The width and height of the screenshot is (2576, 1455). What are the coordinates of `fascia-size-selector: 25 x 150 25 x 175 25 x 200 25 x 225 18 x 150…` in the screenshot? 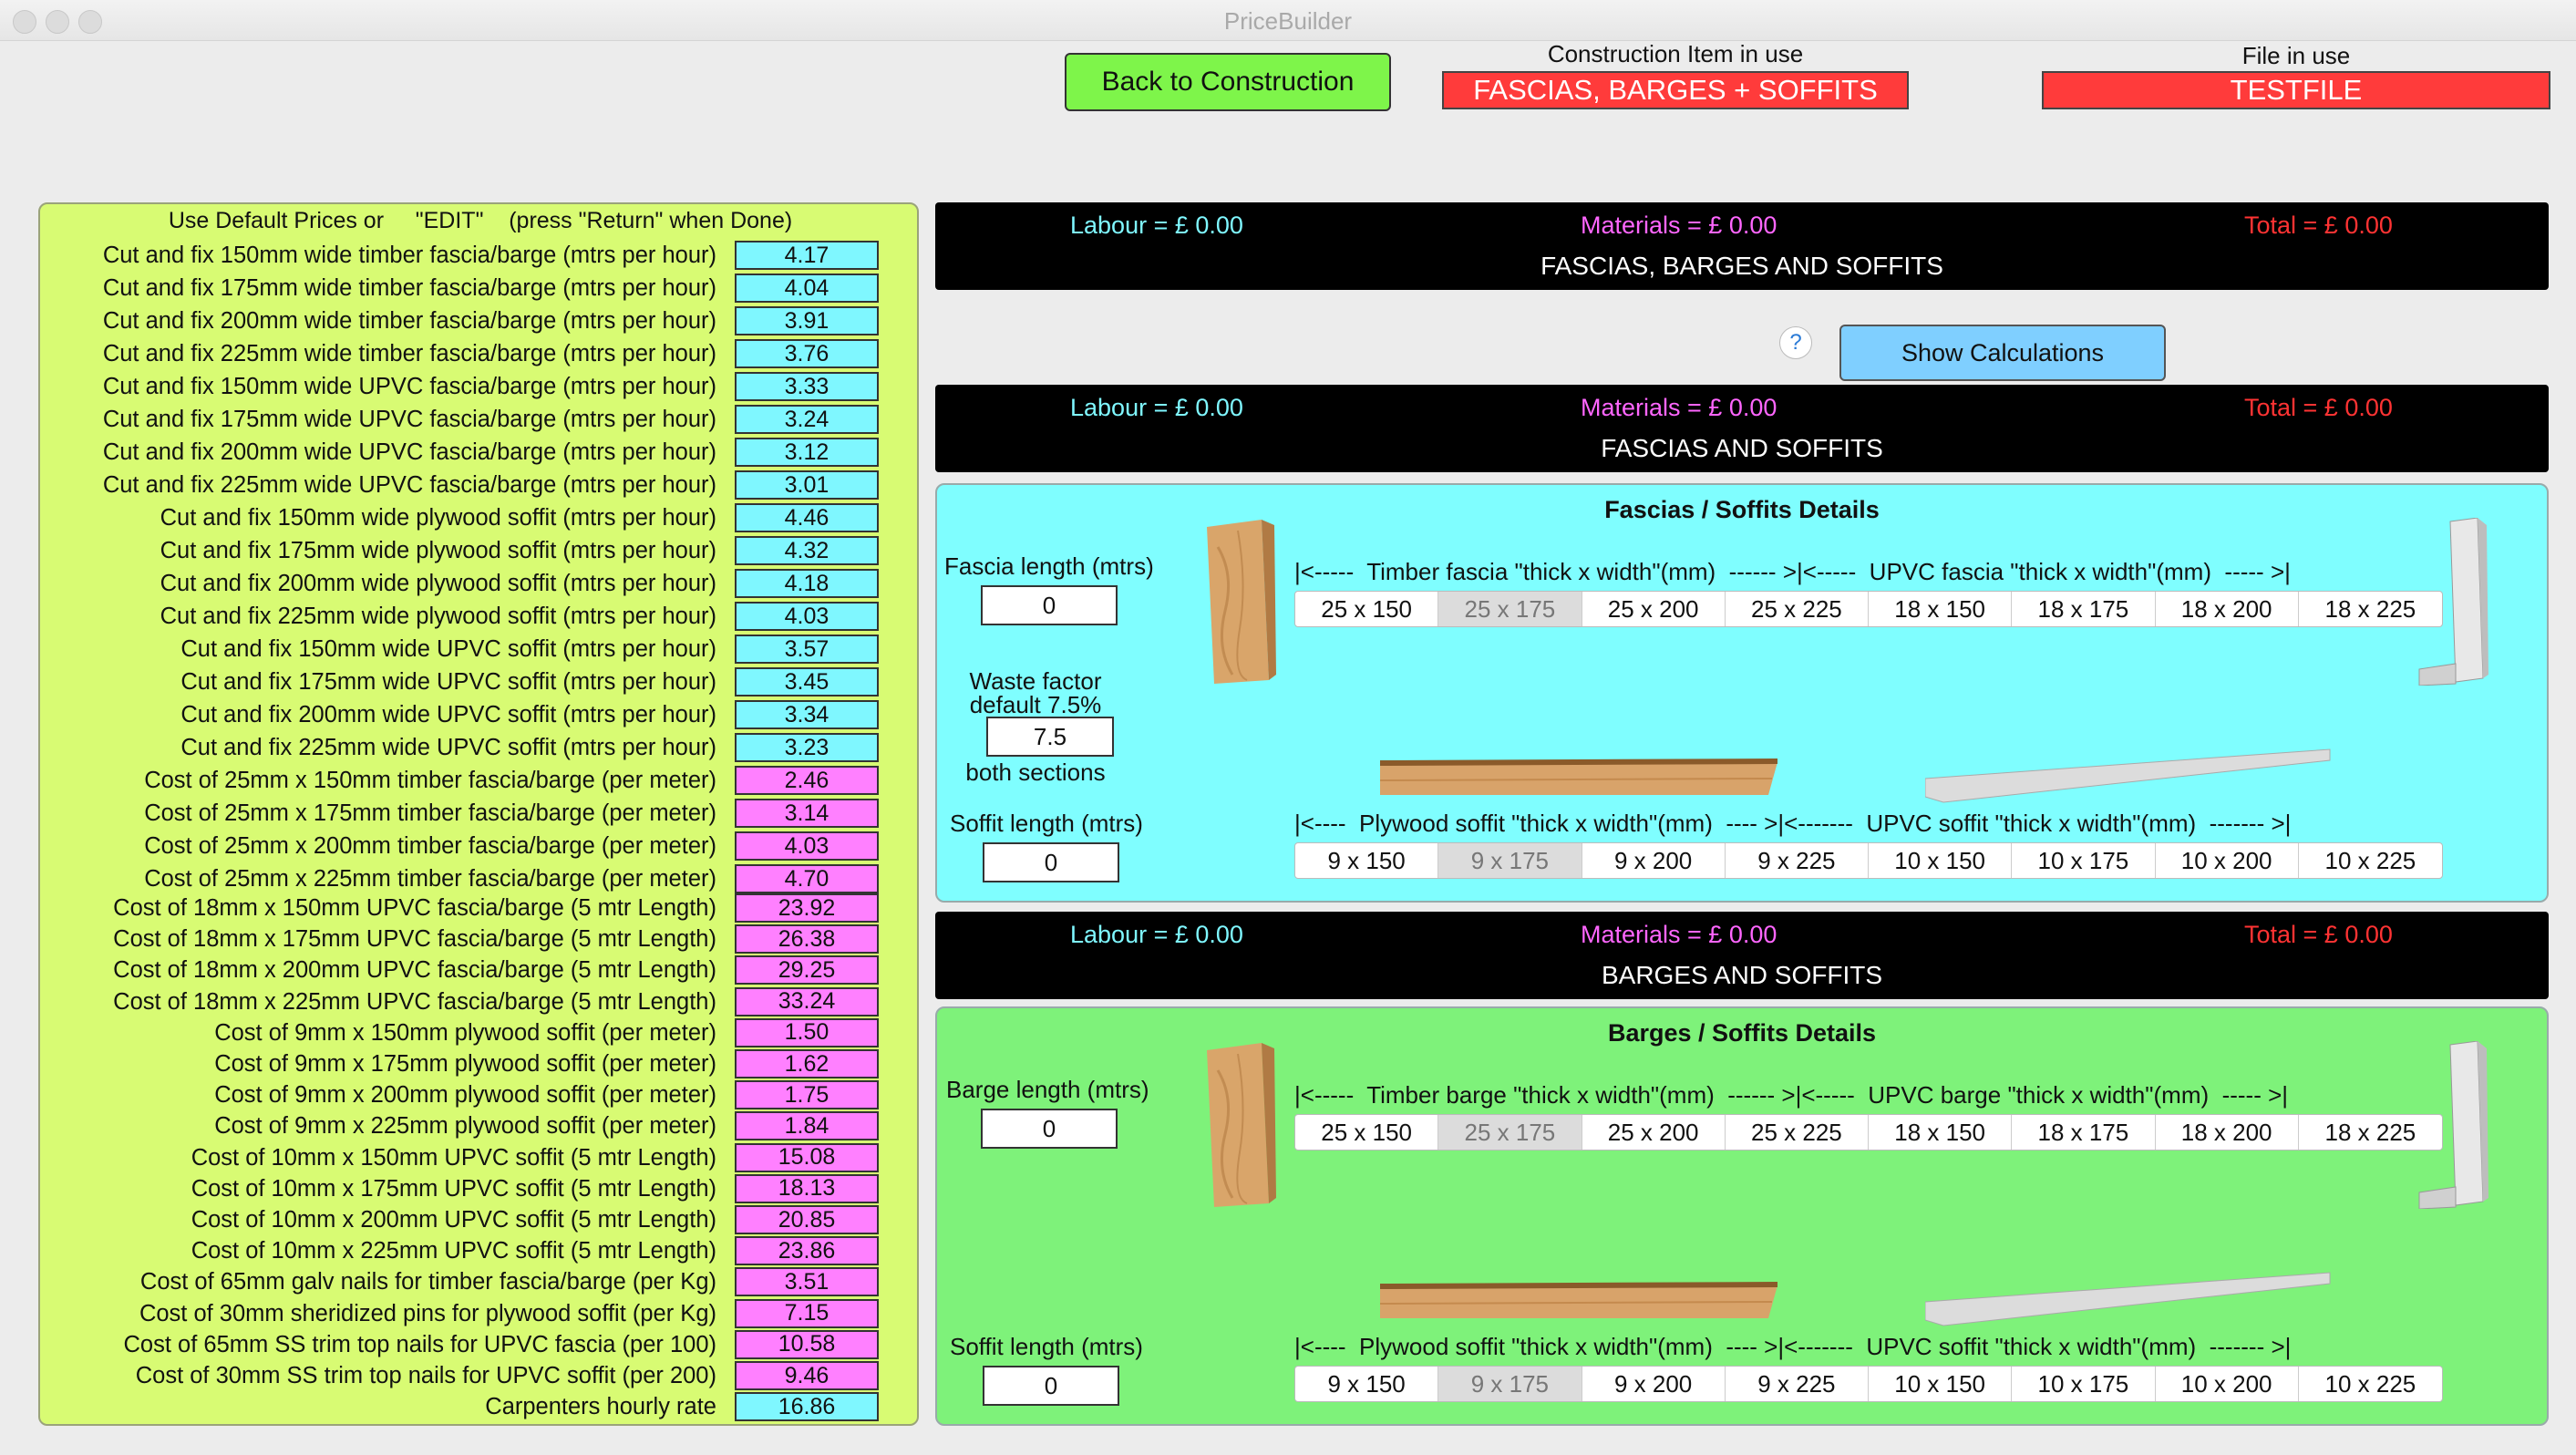 It's located at (1868, 609).